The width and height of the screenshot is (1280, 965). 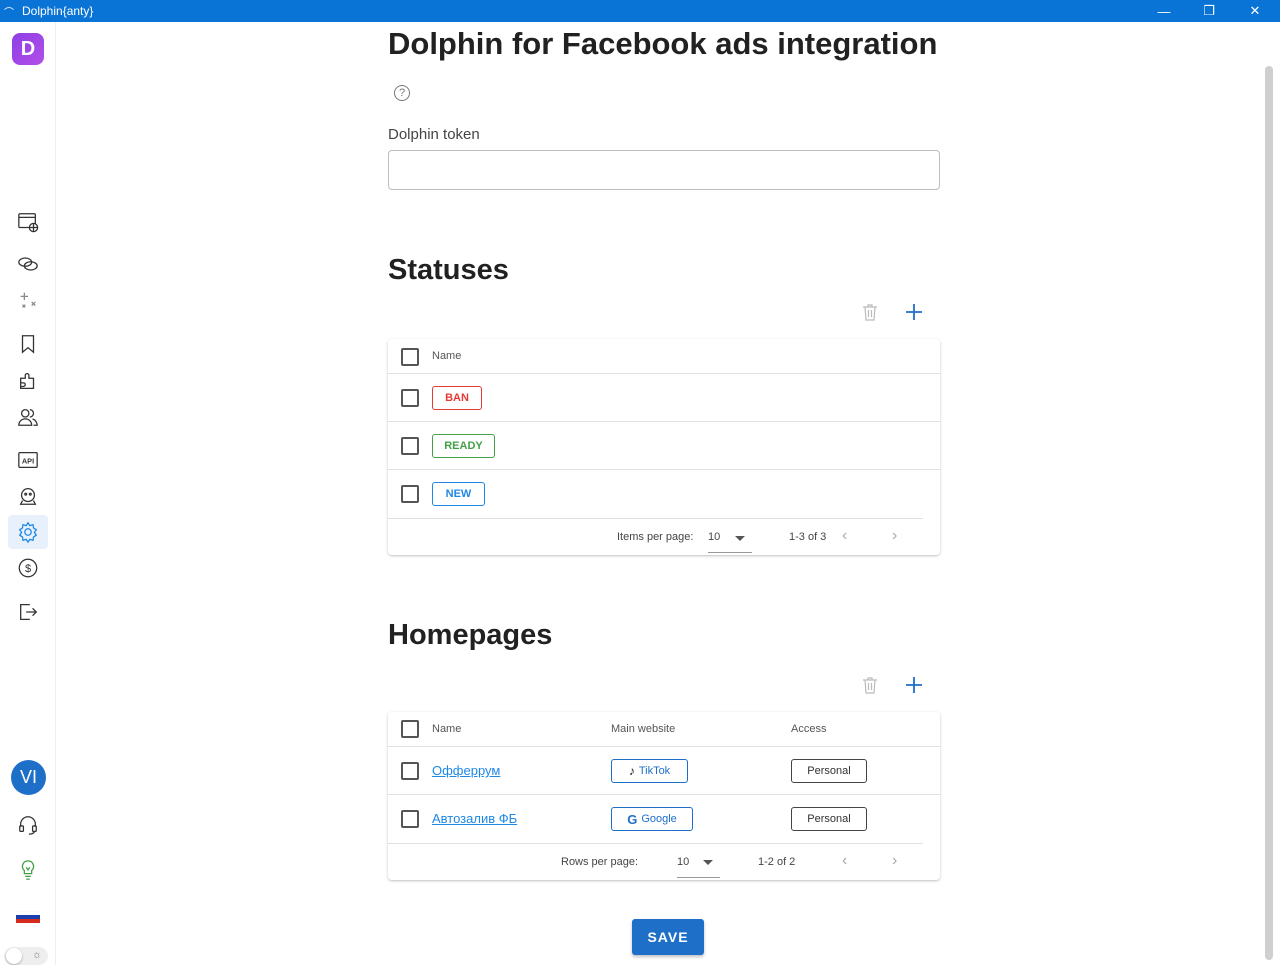 What do you see at coordinates (643, 729) in the screenshot?
I see `column-header-main-website: Main website` at bounding box center [643, 729].